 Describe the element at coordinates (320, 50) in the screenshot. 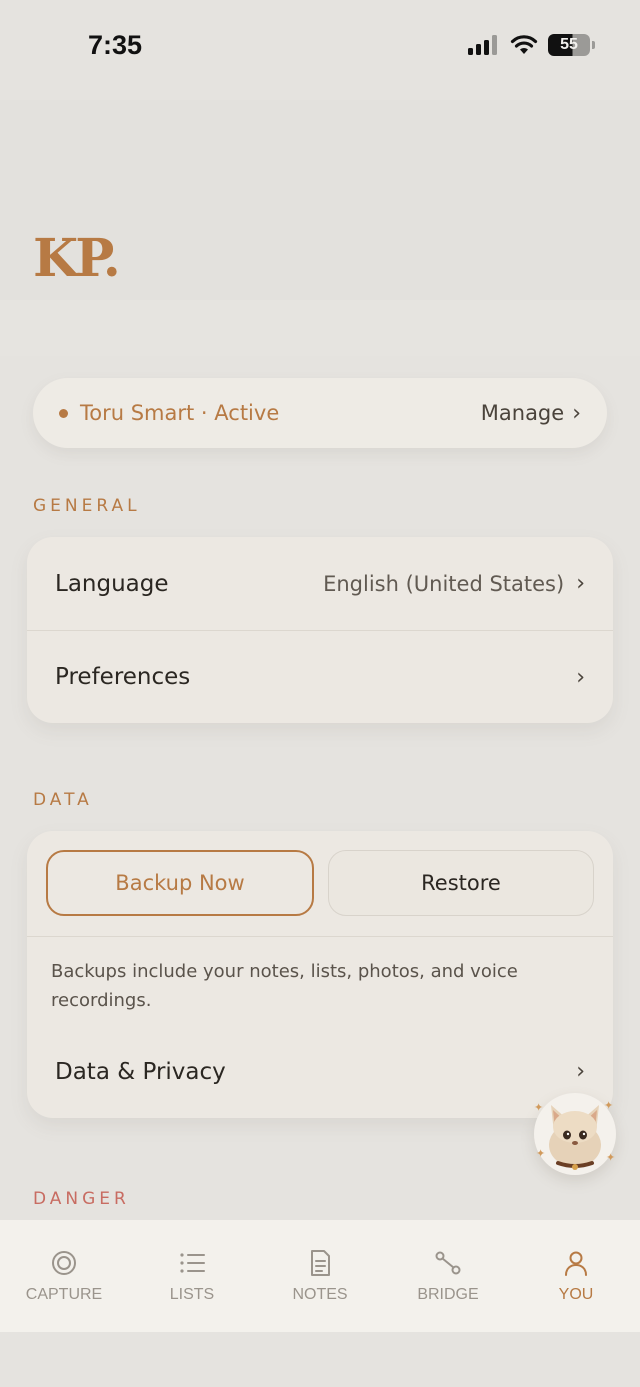

I see `status-bar: 7:35 55` at that location.